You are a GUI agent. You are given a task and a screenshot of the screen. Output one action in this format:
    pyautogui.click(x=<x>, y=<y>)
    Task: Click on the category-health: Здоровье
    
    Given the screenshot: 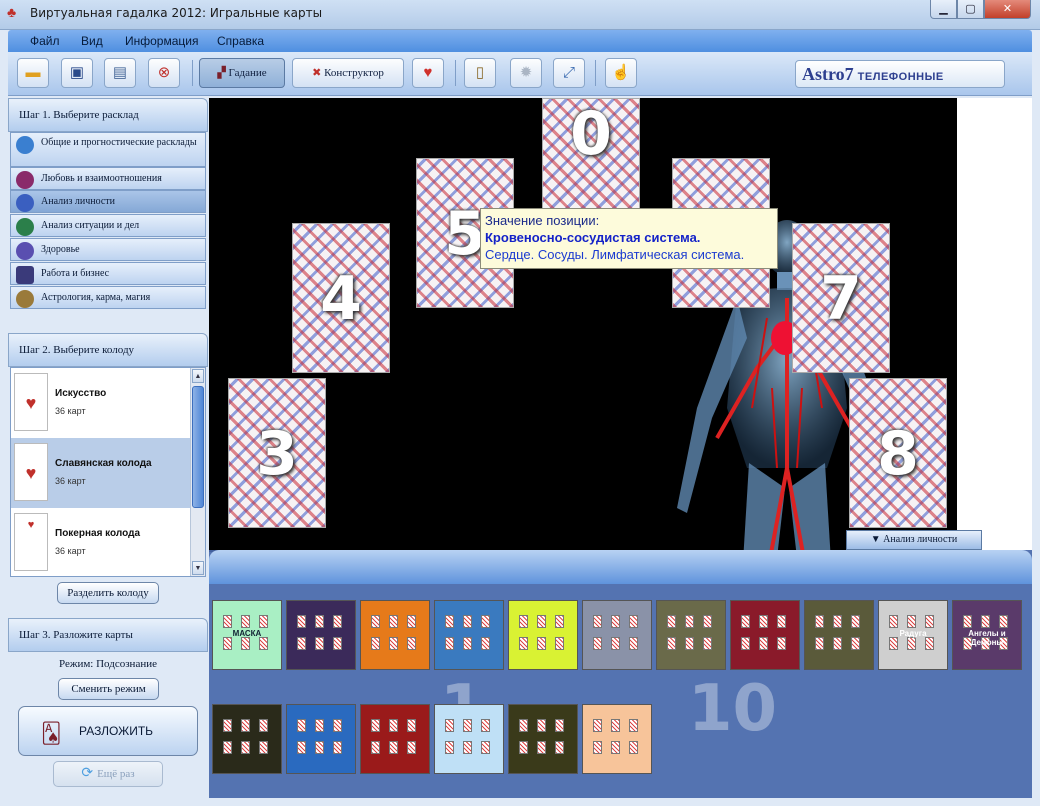 What is the action you would take?
    pyautogui.click(x=108, y=249)
    